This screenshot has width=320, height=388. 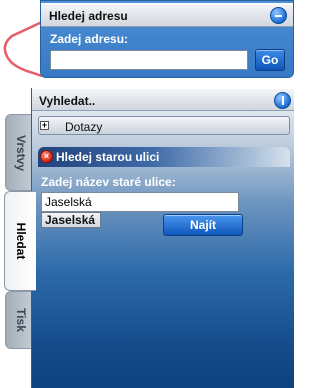 What do you see at coordinates (270, 60) in the screenshot?
I see `go-button: Go` at bounding box center [270, 60].